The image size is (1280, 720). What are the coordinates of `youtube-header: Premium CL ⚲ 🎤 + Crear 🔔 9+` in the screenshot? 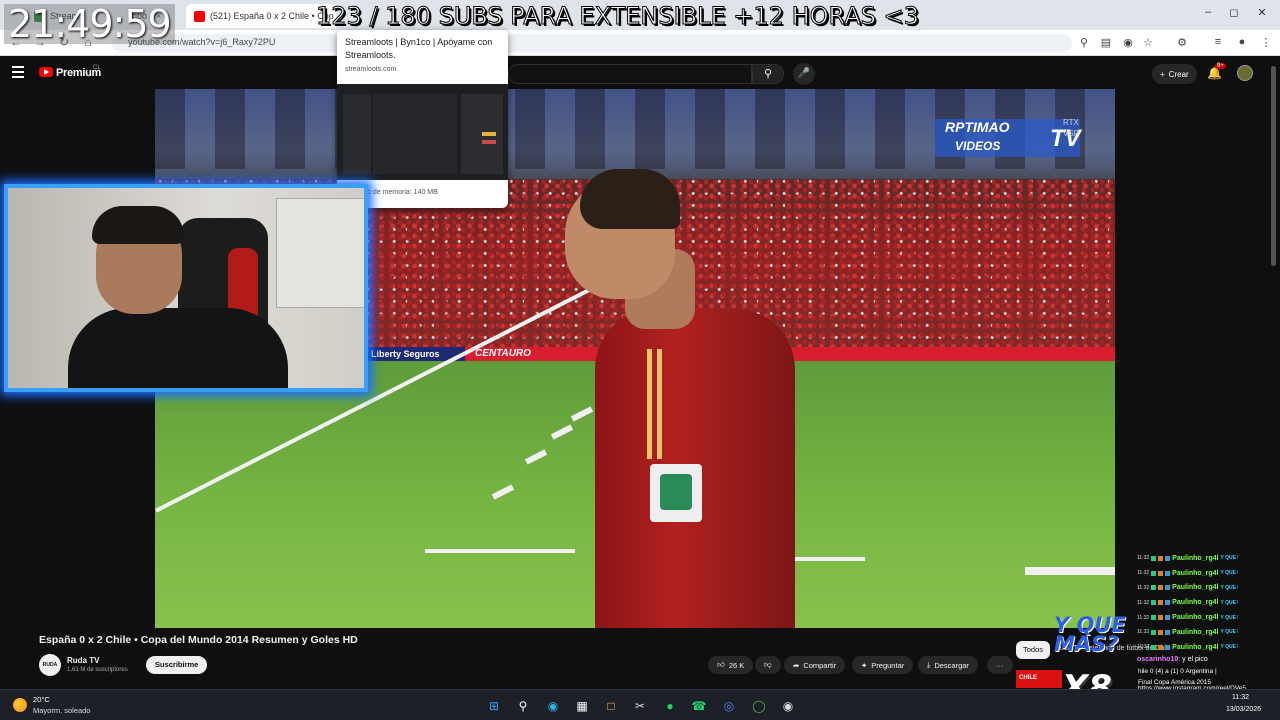 It's located at (640, 73).